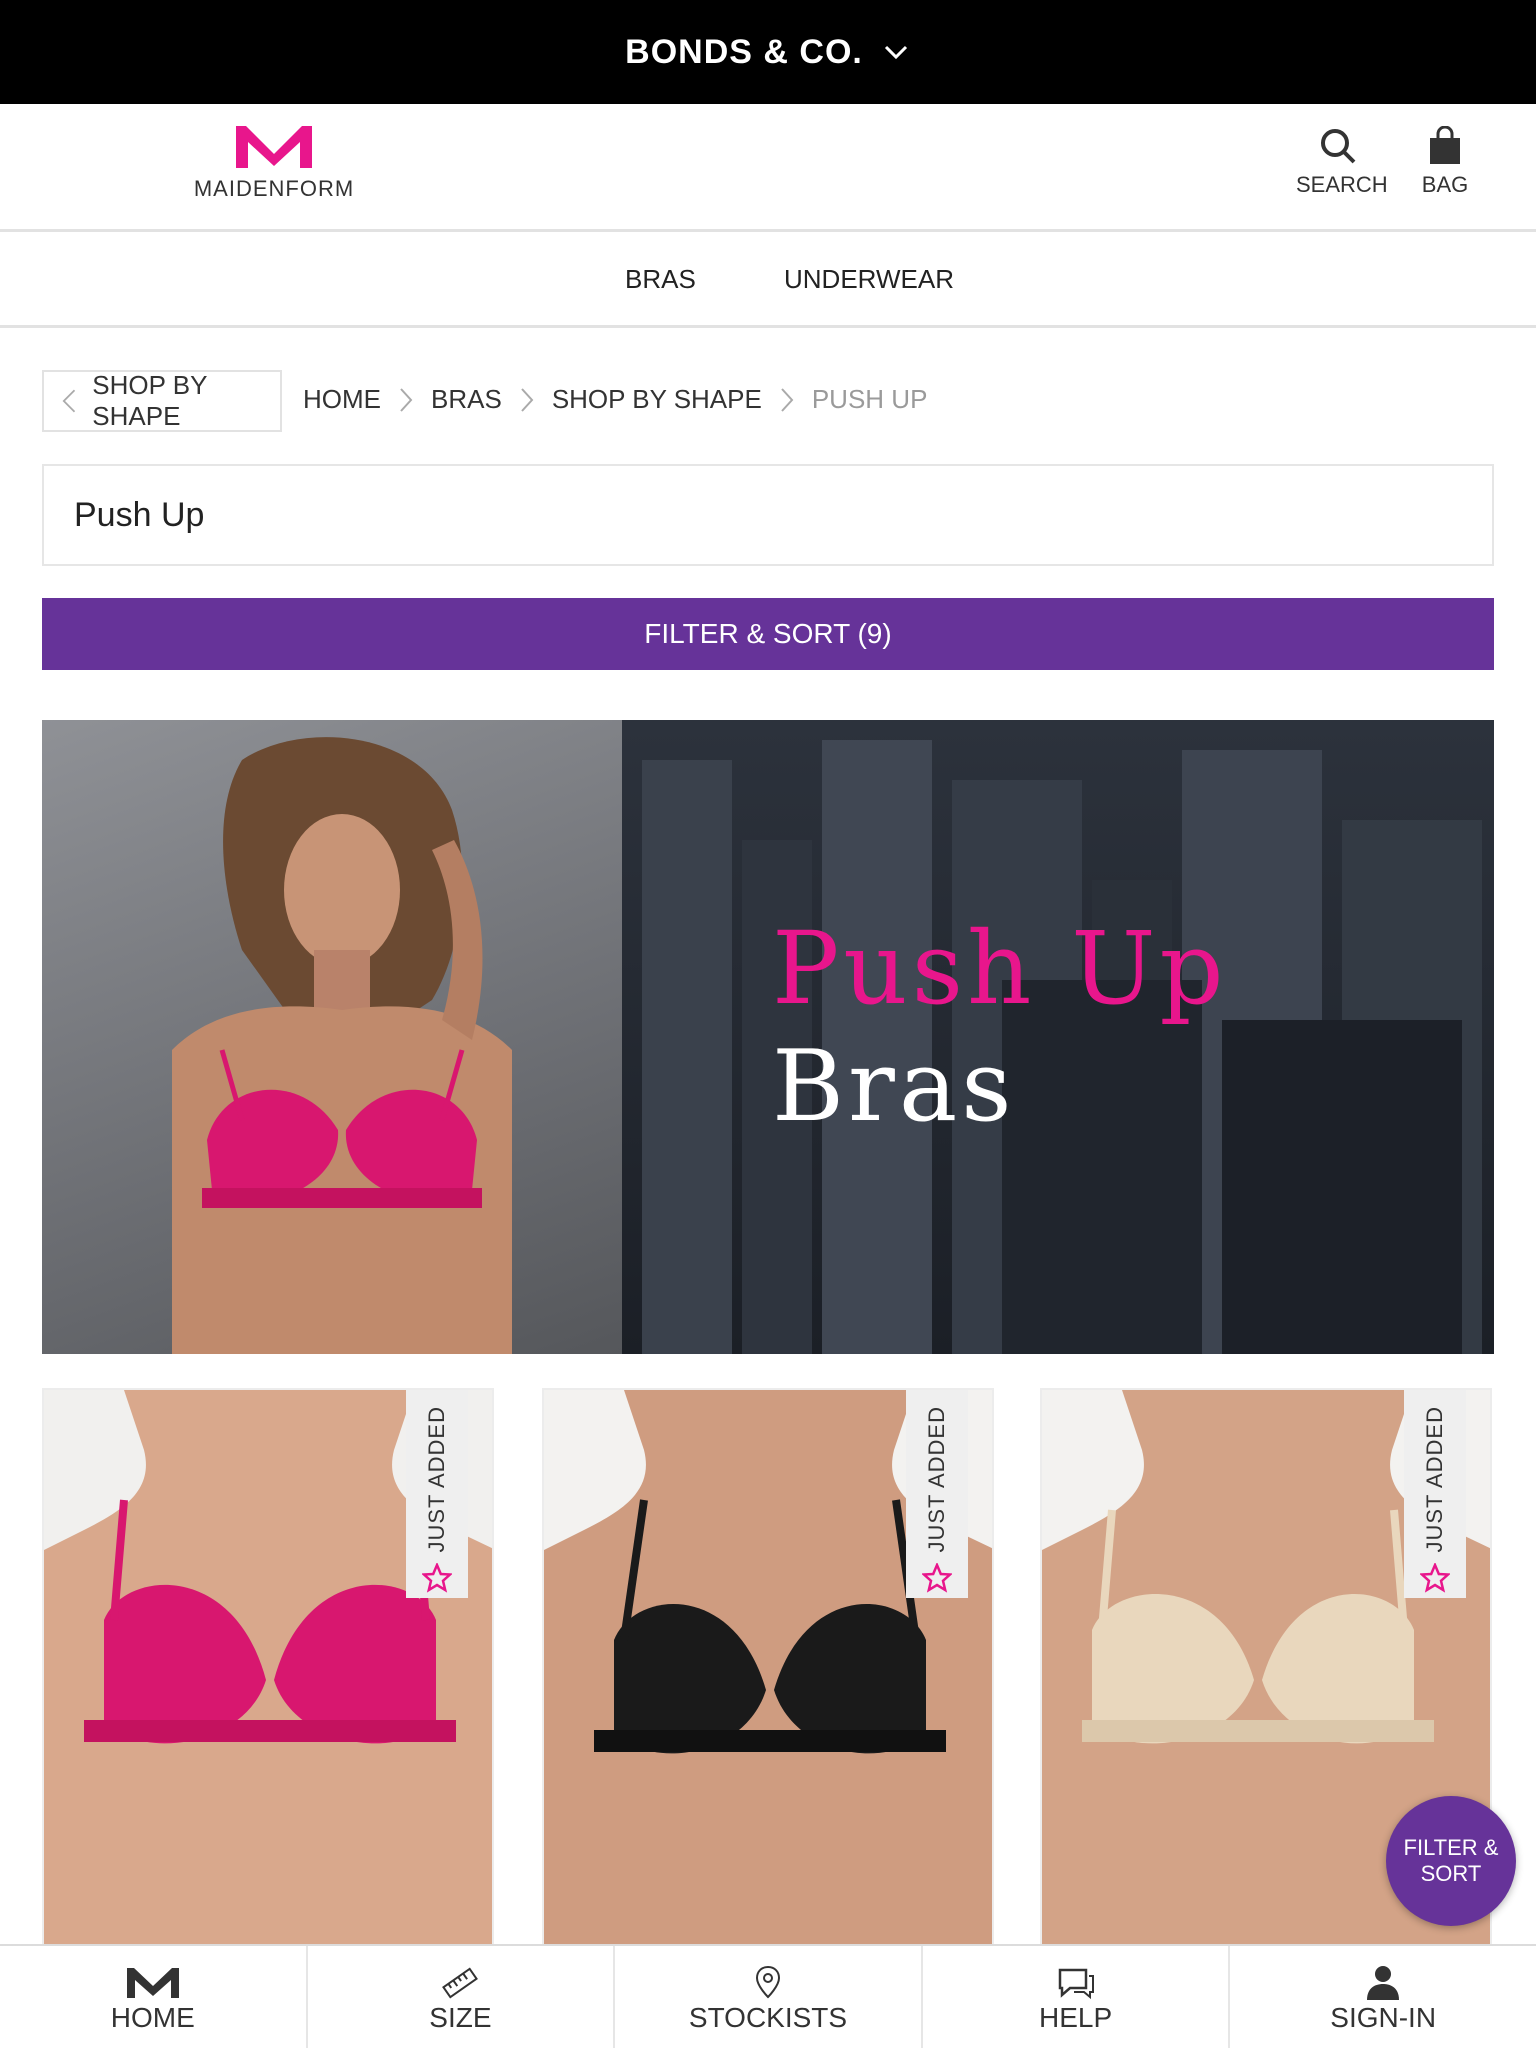 The width and height of the screenshot is (1536, 2048). Describe the element at coordinates (657, 399) in the screenshot. I see `breadcrumb-shop-by-shape: SHOP BY SHAPE` at that location.